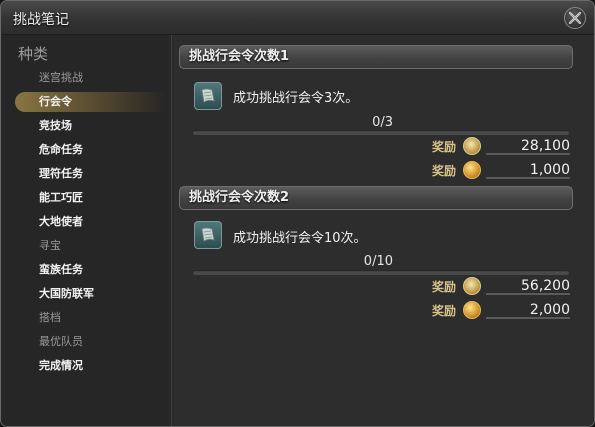 The height and width of the screenshot is (427, 595). What do you see at coordinates (528, 310) in the screenshot?
I see `reward-value: 2,000` at bounding box center [528, 310].